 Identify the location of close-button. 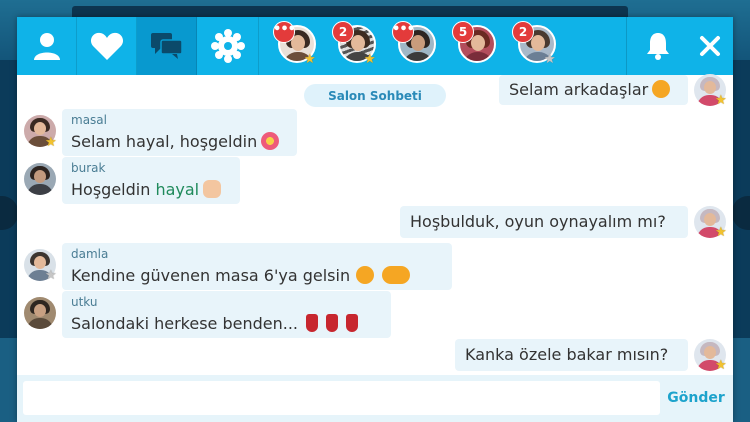
(710, 46).